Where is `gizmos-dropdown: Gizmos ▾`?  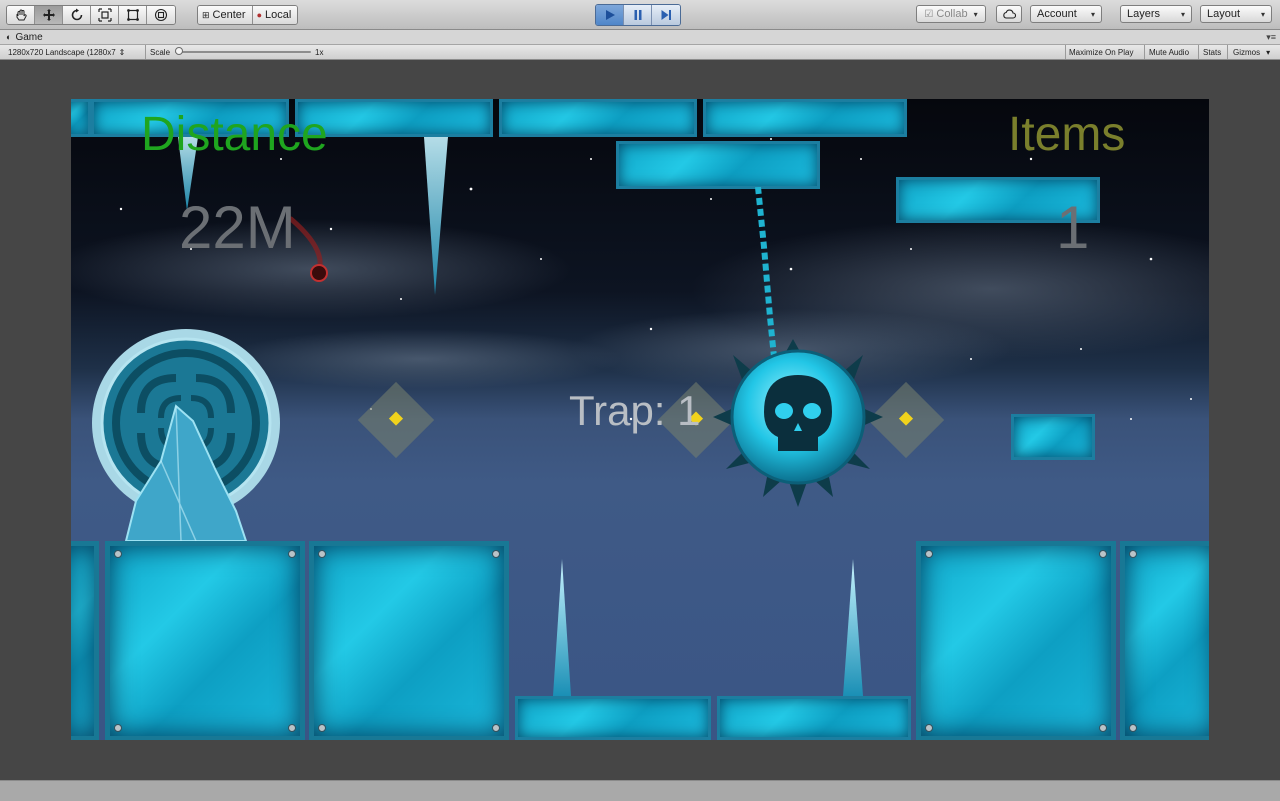
gizmos-dropdown: Gizmos ▾ is located at coordinates (1251, 52).